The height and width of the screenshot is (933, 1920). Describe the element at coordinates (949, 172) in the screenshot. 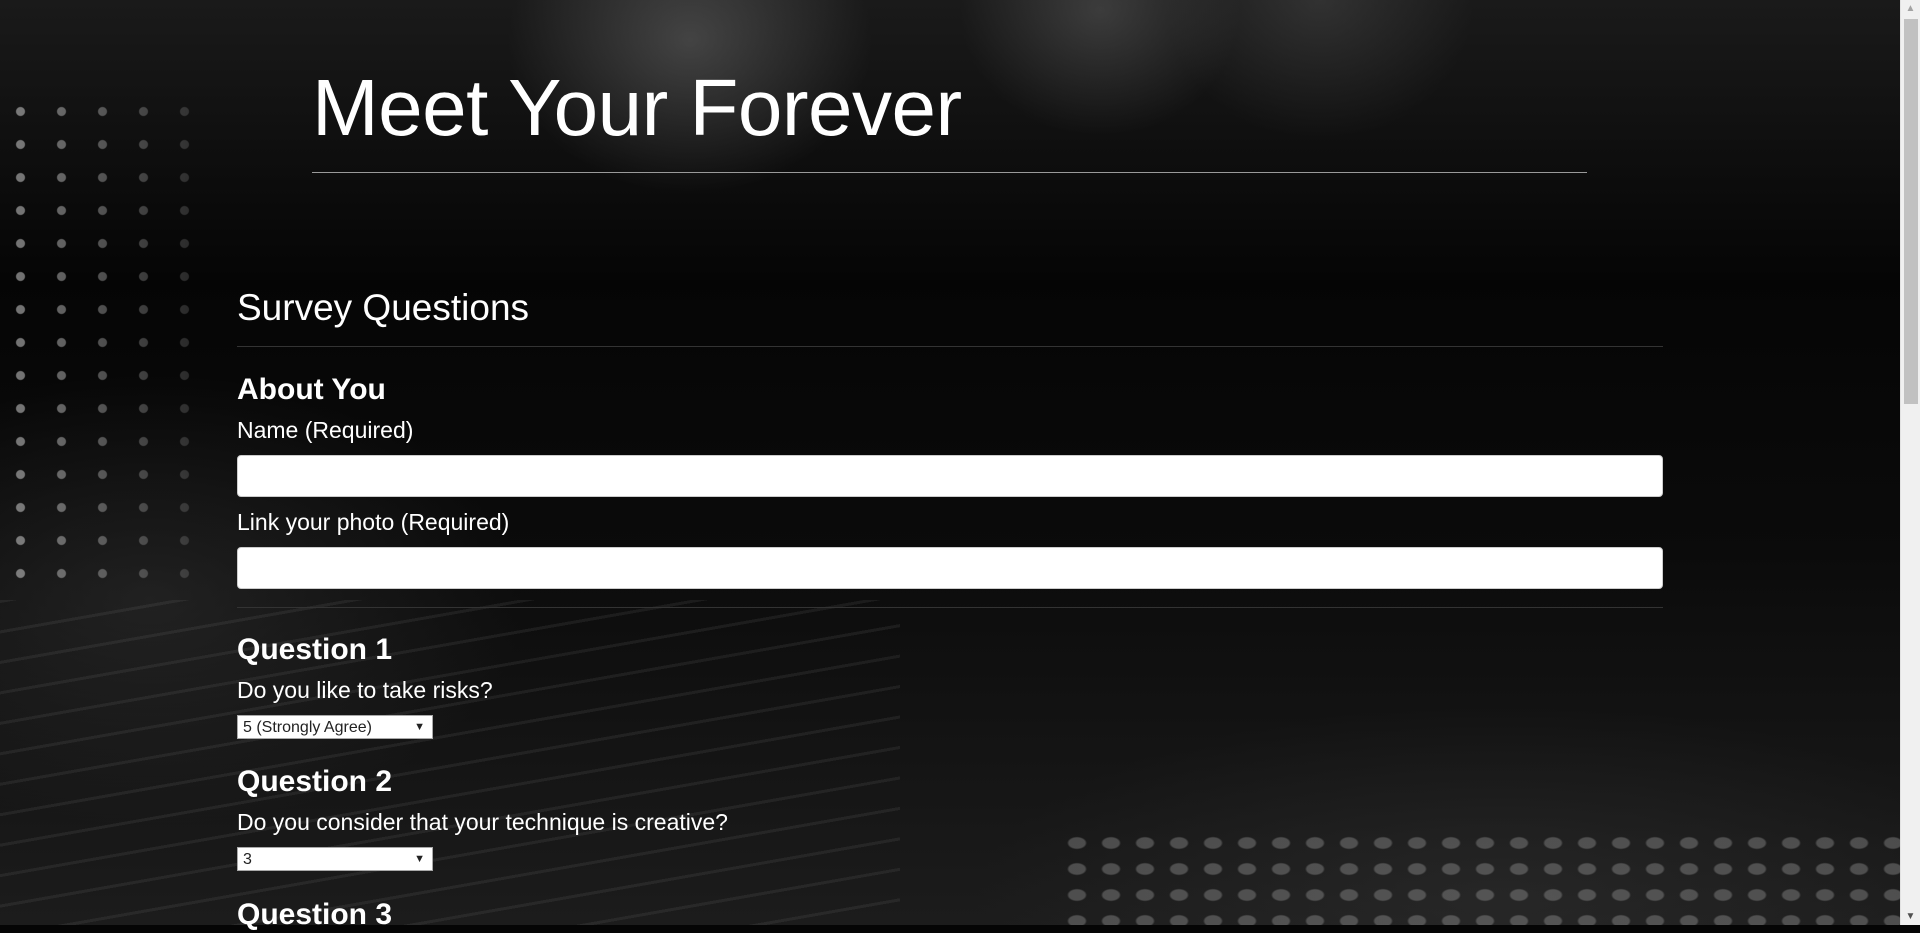

I see `title-divider` at that location.